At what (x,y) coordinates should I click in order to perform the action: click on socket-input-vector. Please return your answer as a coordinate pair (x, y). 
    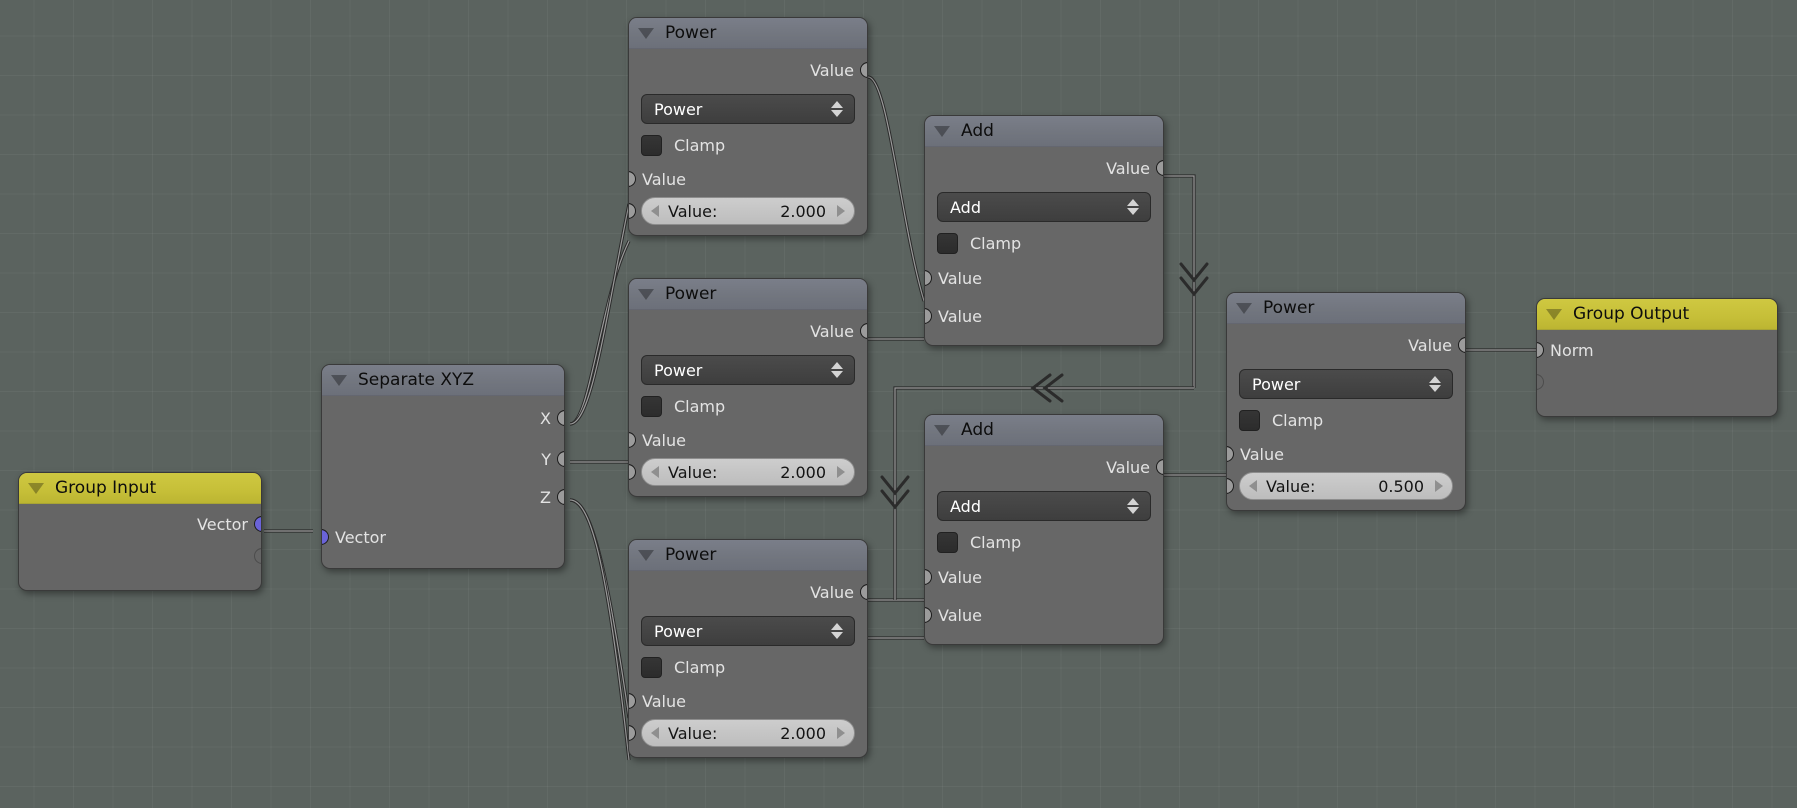
    Looking at the image, I should click on (325, 537).